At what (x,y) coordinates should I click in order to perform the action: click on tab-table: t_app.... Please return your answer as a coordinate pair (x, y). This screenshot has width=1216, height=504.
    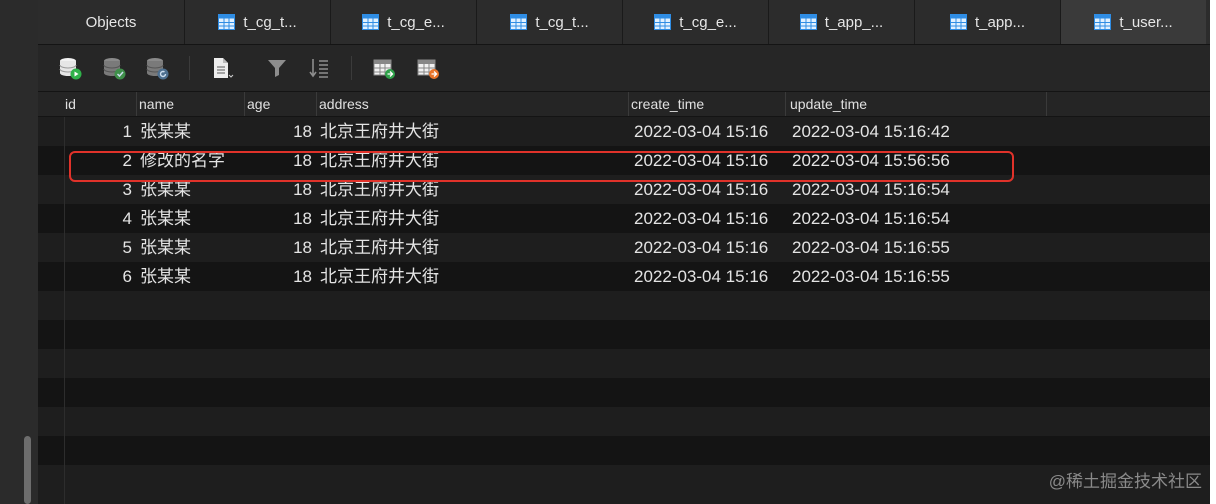
    Looking at the image, I should click on (987, 22).